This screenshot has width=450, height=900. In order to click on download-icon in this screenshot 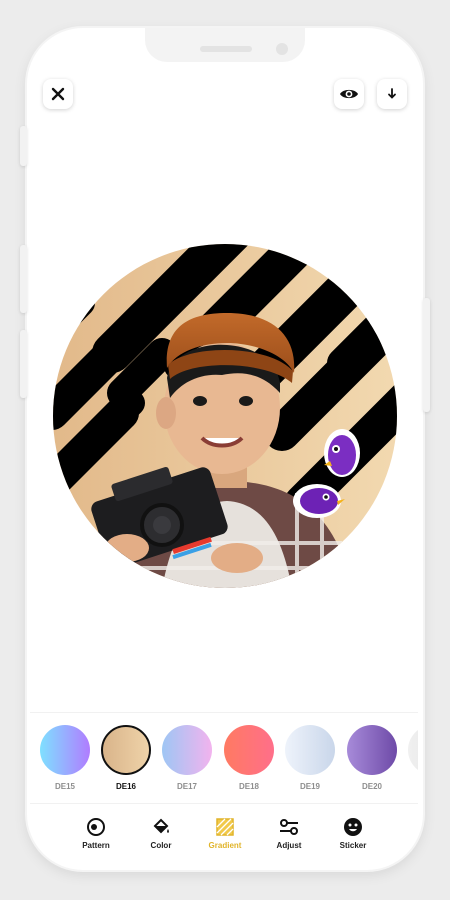, I will do `click(392, 93)`.